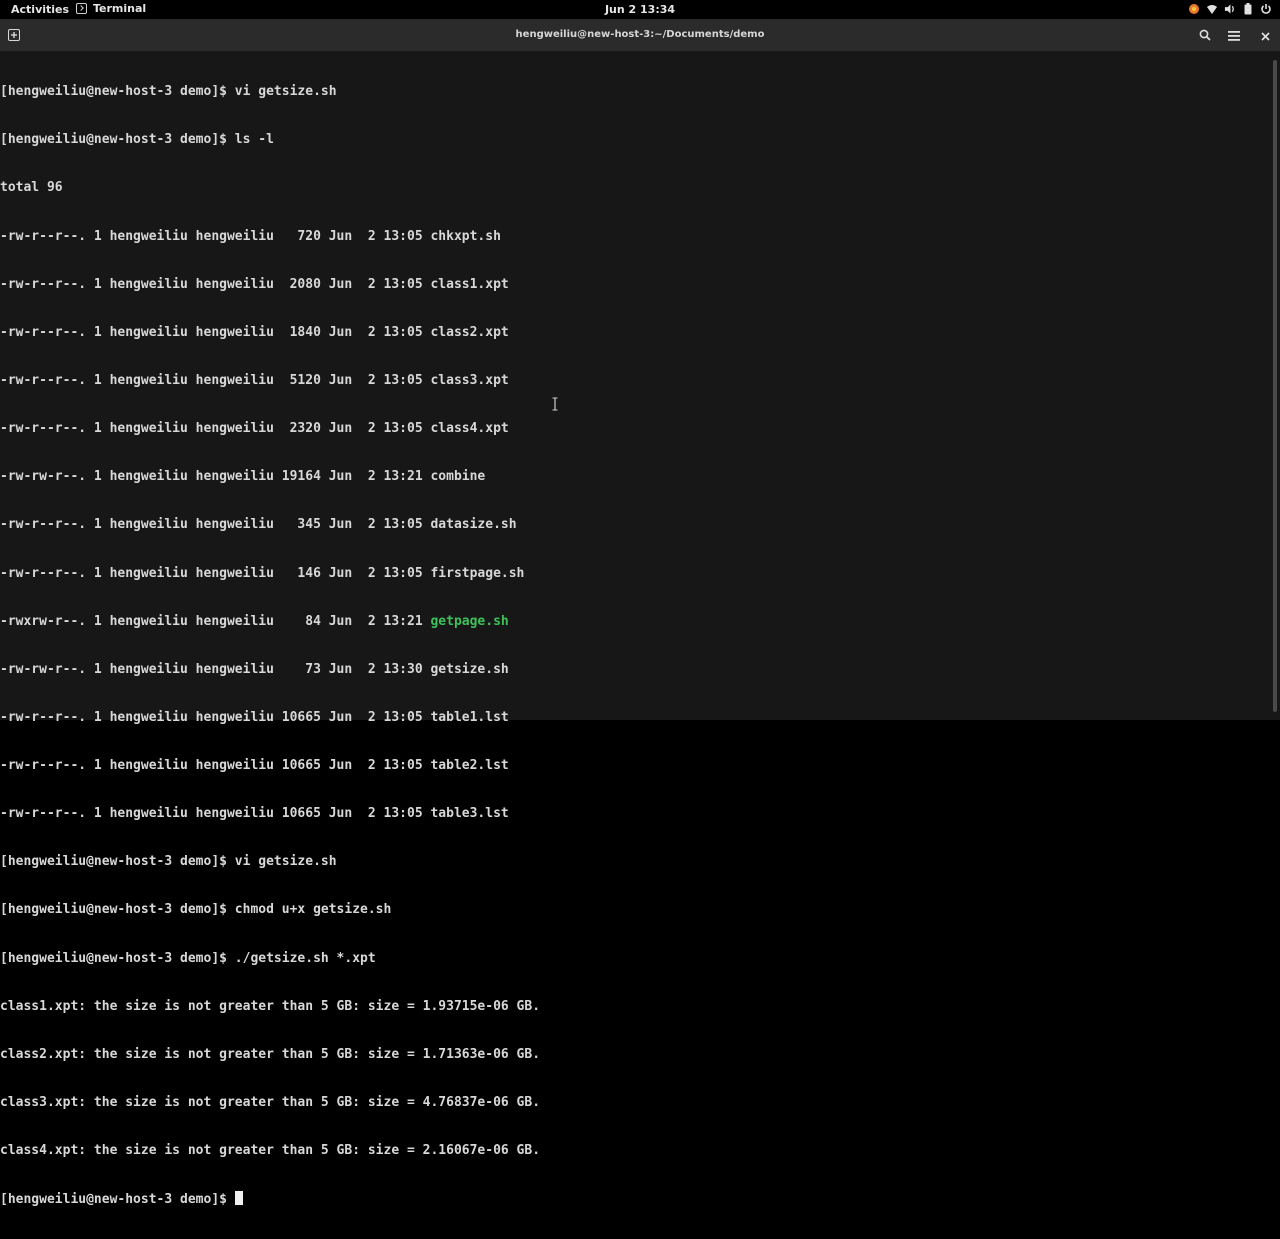  What do you see at coordinates (238, 1198) in the screenshot?
I see `text-cursor` at bounding box center [238, 1198].